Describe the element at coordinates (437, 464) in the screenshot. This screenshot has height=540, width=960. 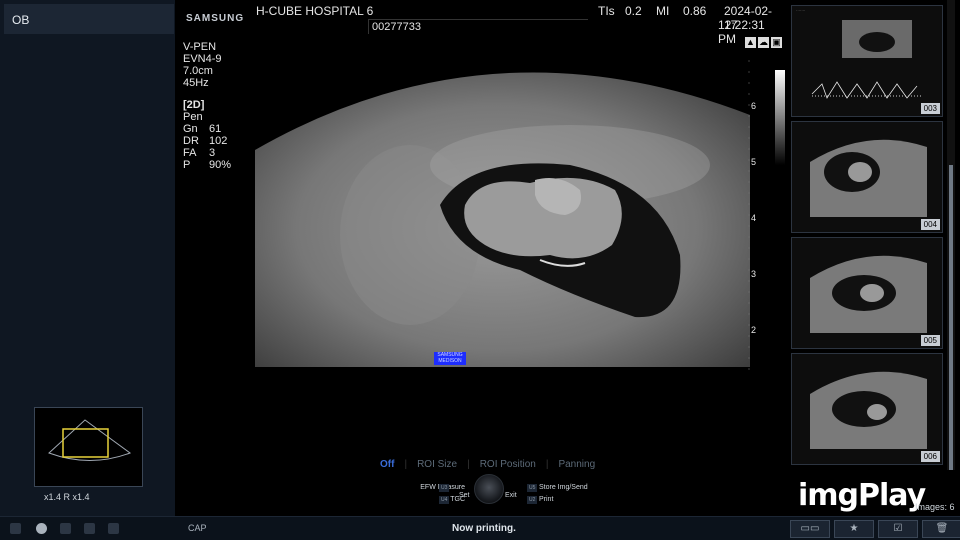
I see `tab-roi-size: ROI Size` at that location.